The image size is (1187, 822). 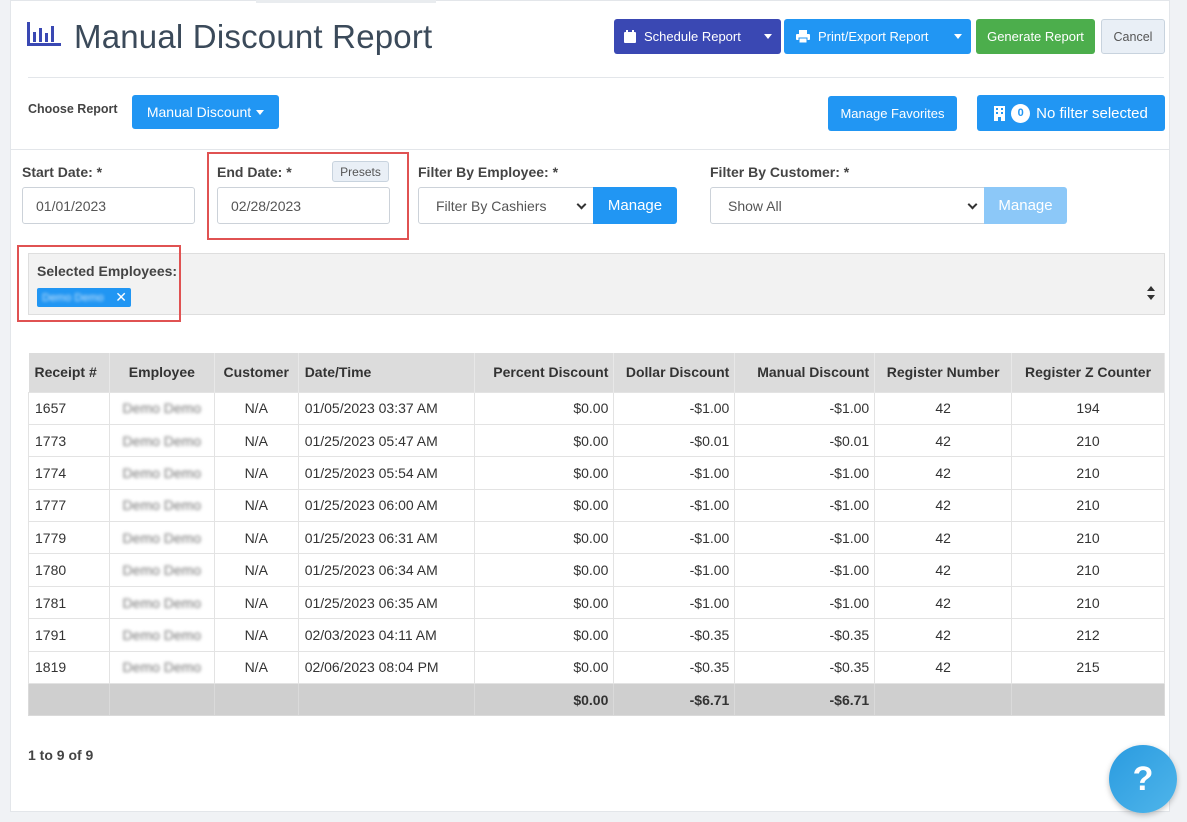 What do you see at coordinates (69, 408) in the screenshot?
I see `receipt-cell: 1657` at bounding box center [69, 408].